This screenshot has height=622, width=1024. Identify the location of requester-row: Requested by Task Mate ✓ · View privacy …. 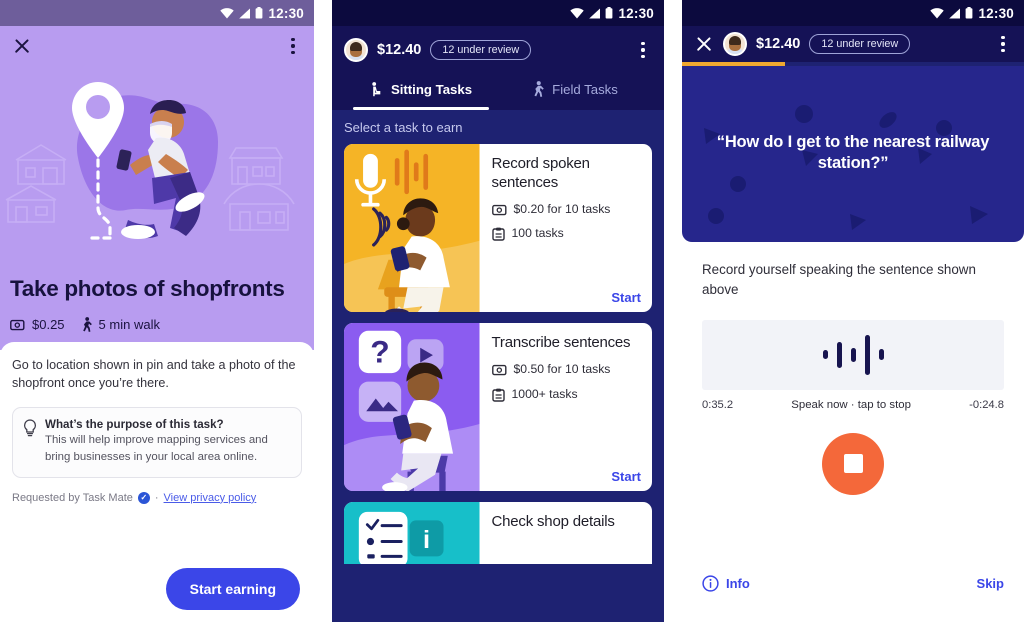
(157, 497).